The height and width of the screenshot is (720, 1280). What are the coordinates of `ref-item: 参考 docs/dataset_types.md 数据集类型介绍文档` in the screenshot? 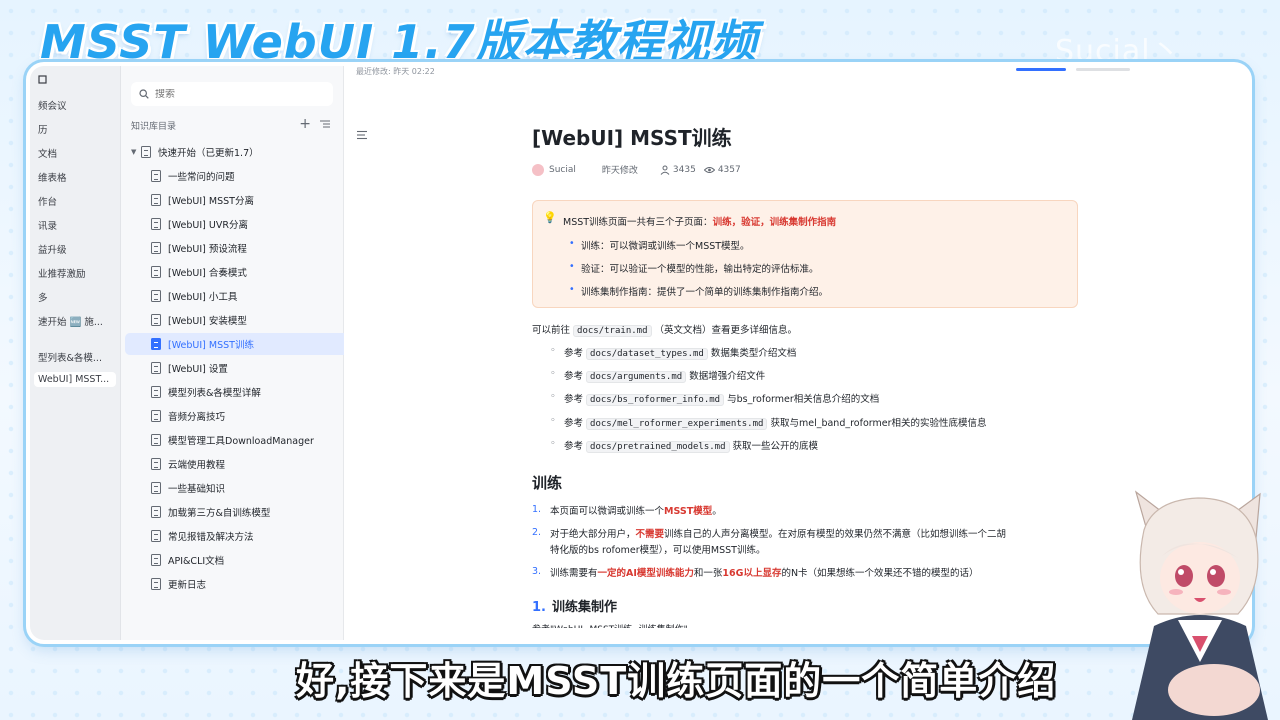 It's located at (673, 352).